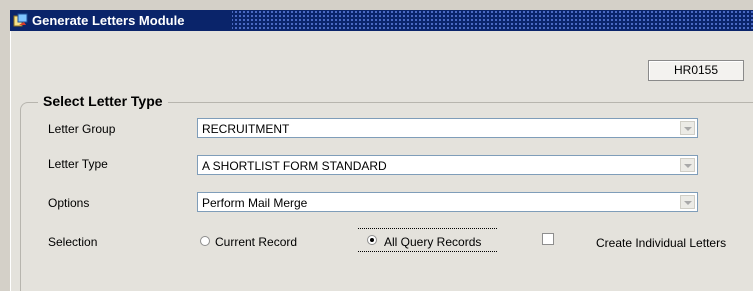  What do you see at coordinates (255, 203) in the screenshot?
I see `options-value: Perform Mail Merge` at bounding box center [255, 203].